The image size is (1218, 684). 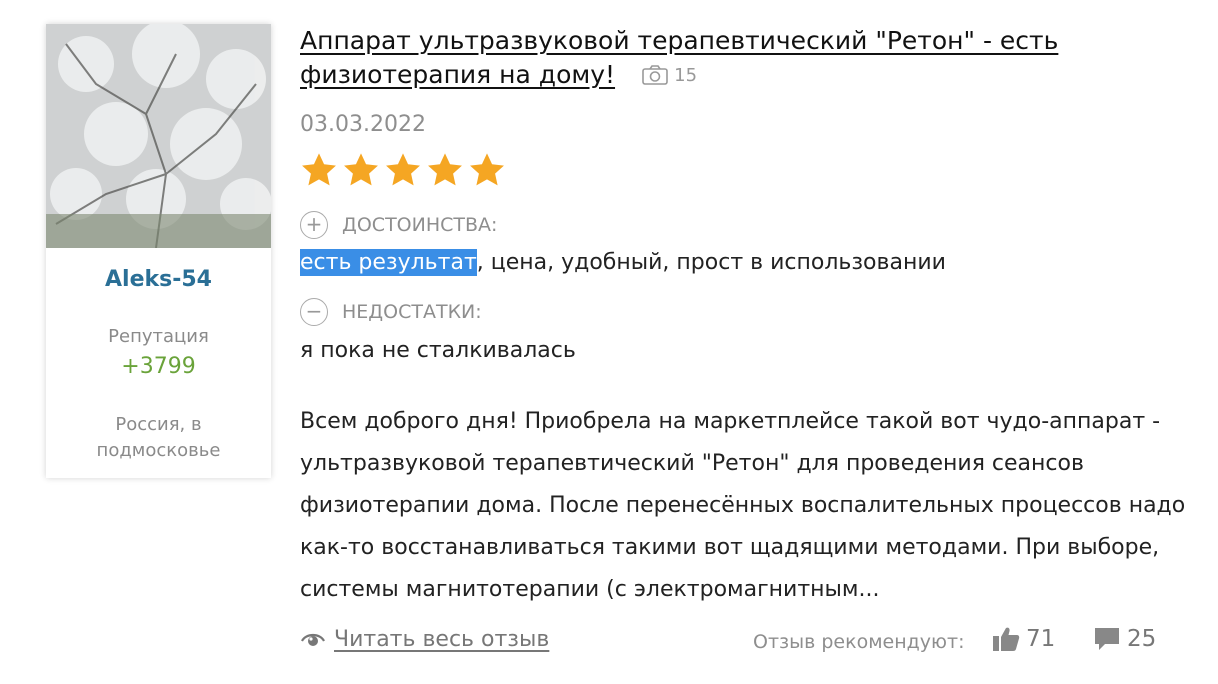 What do you see at coordinates (859, 642) in the screenshot?
I see `recommend-label: Отзыв рекомендуют:` at bounding box center [859, 642].